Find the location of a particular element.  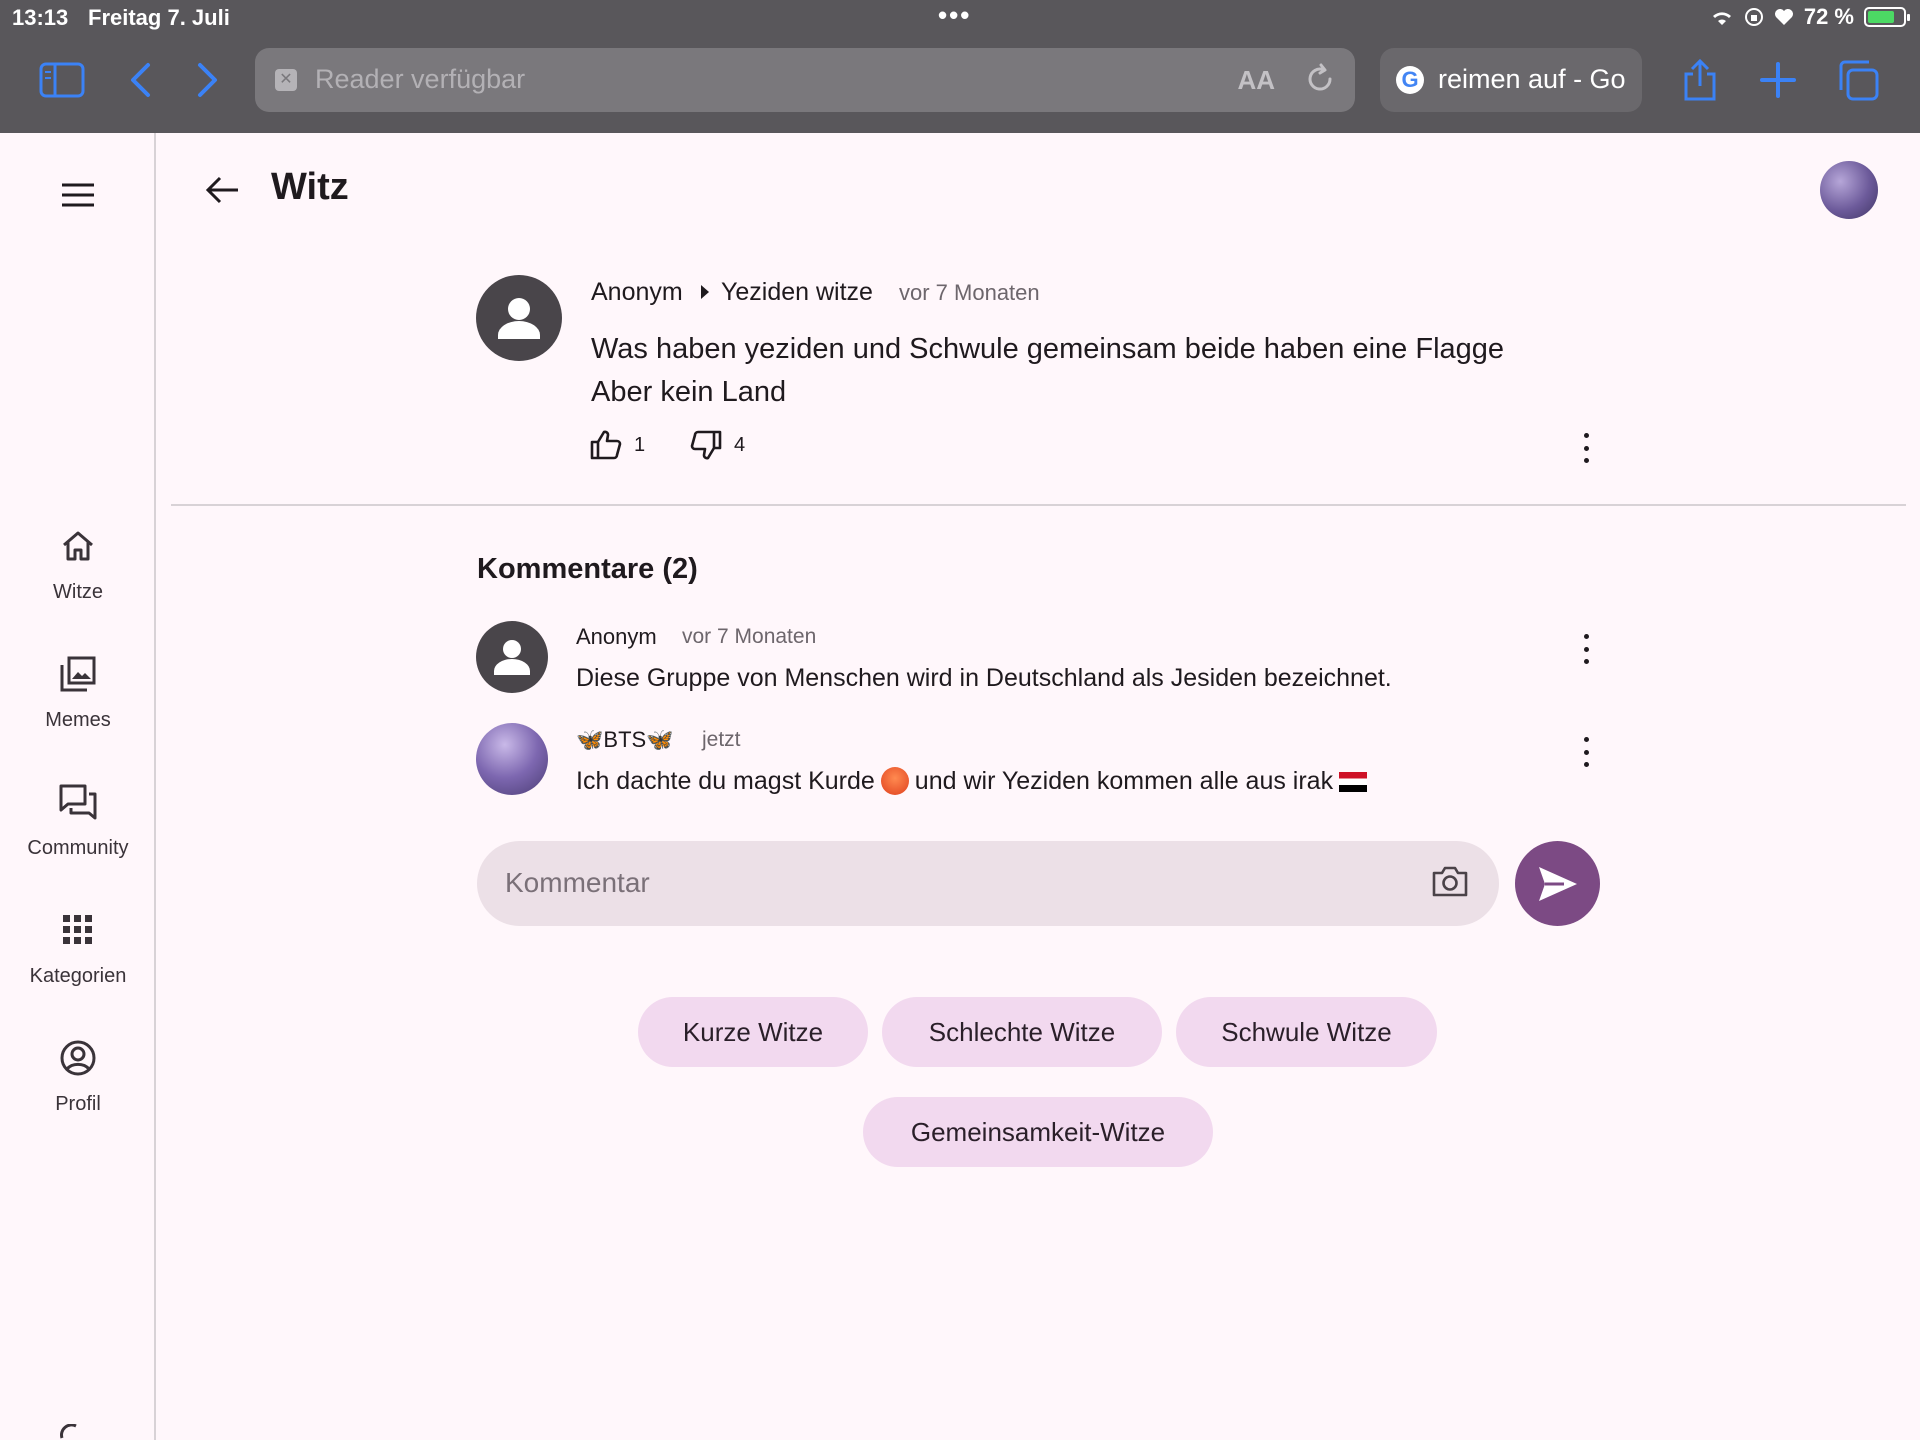

post-timestamp: vor 7 Monaten is located at coordinates (969, 292).